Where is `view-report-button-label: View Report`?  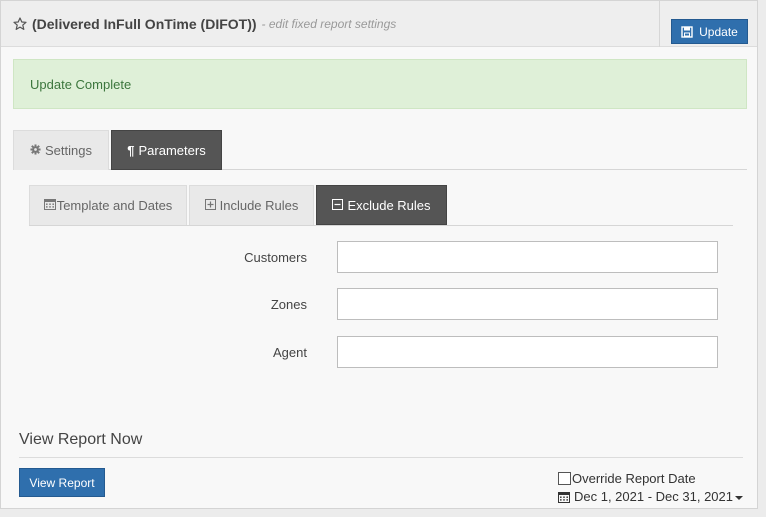 view-report-button-label: View Report is located at coordinates (62, 482).